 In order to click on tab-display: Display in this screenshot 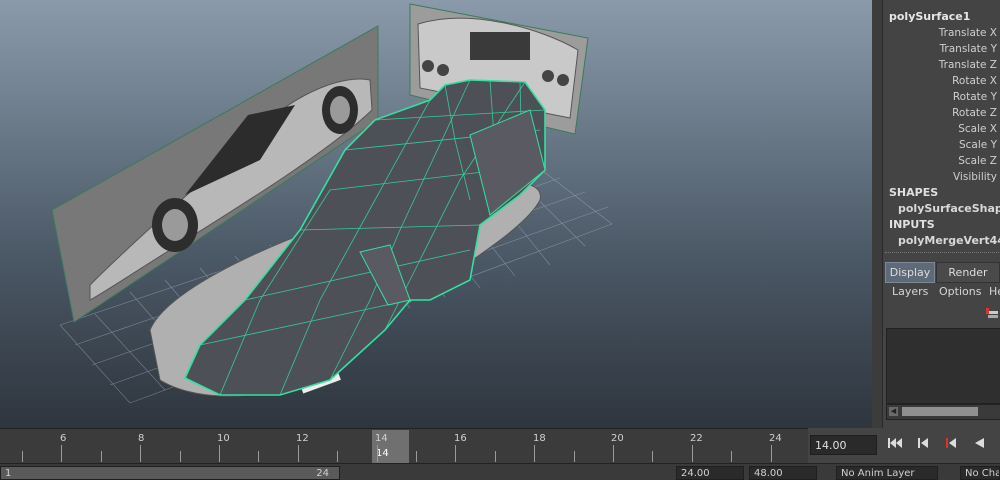, I will do `click(910, 272)`.